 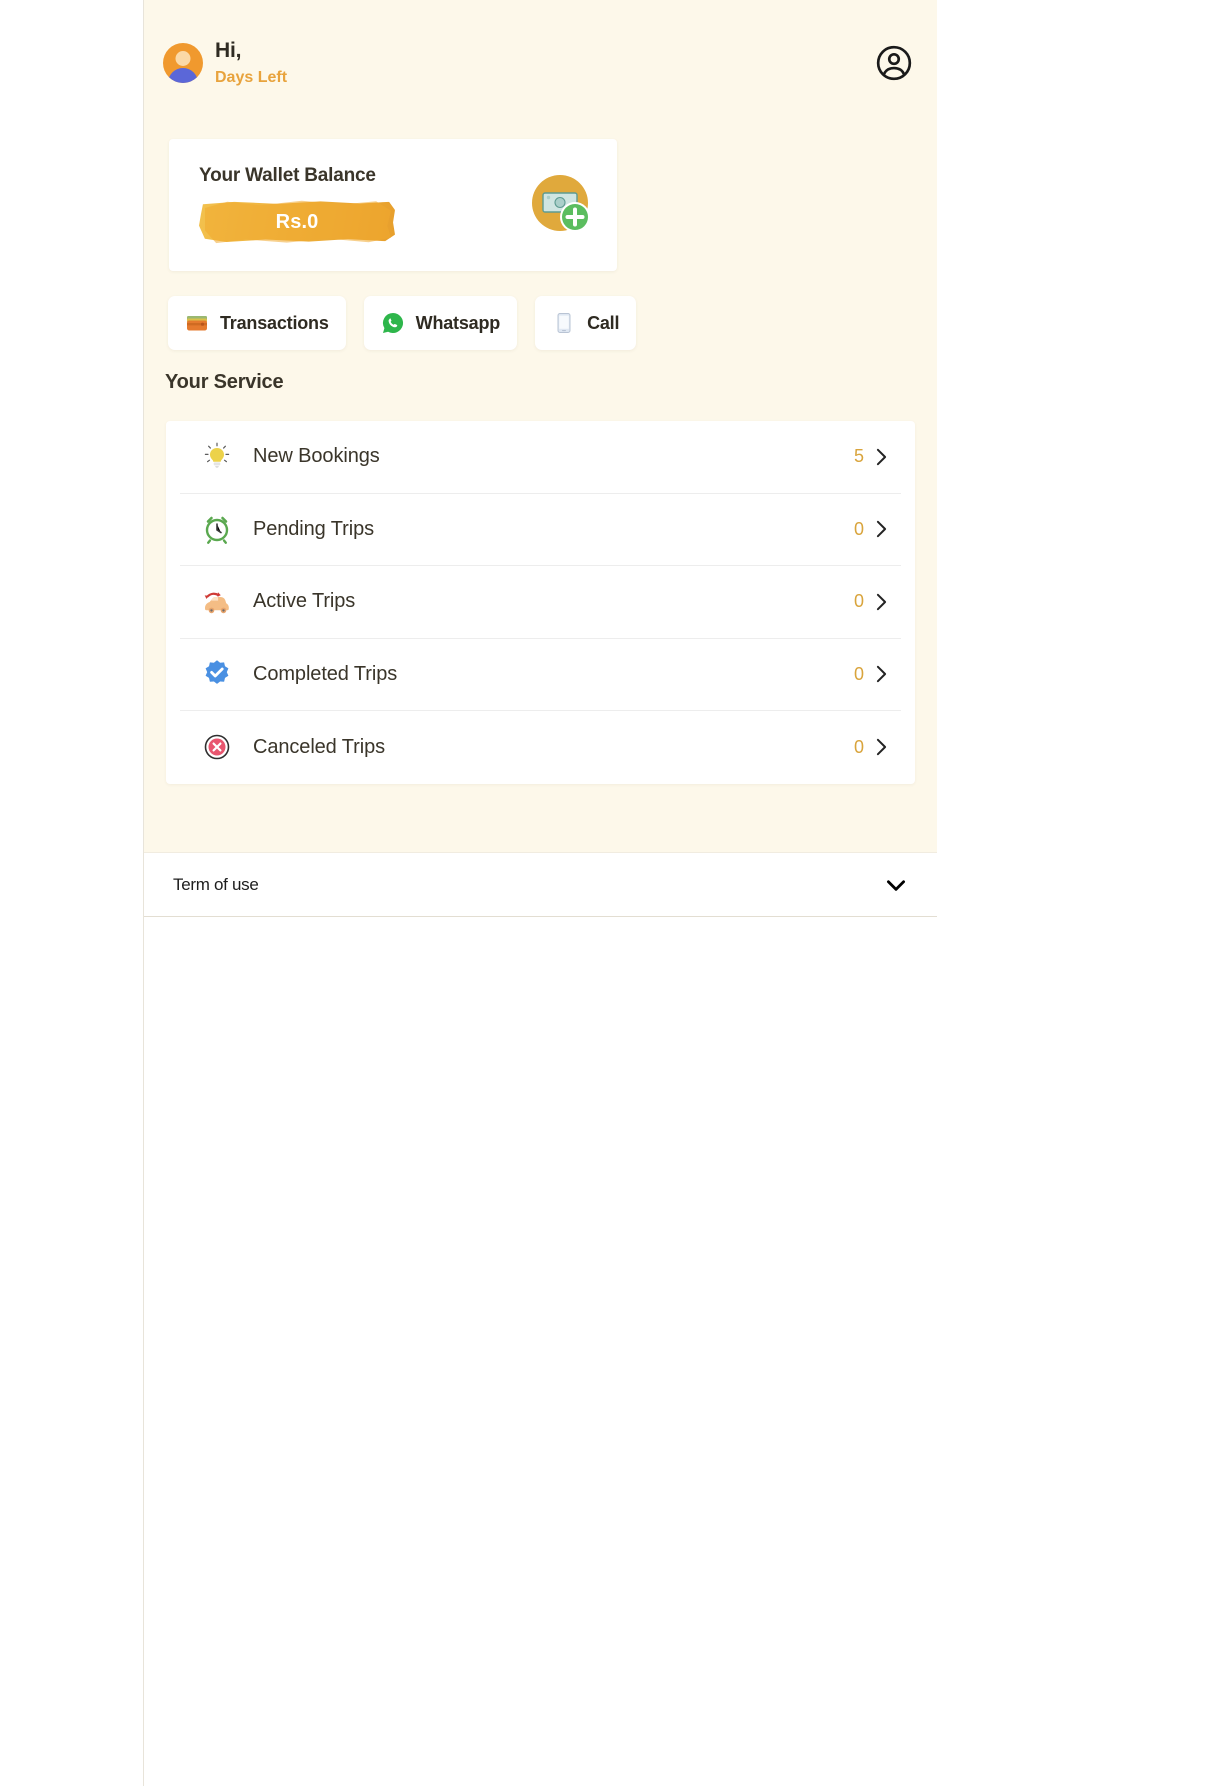 I want to click on wallet-amount: Rs.0, so click(x=297, y=221).